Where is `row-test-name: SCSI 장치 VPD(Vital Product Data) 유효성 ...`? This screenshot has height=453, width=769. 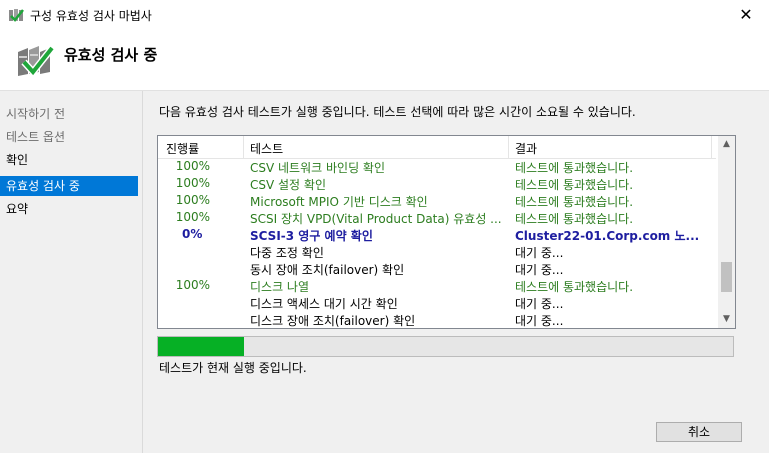
row-test-name: SCSI 장치 VPD(Vital Product Data) 유효성 ... is located at coordinates (376, 219).